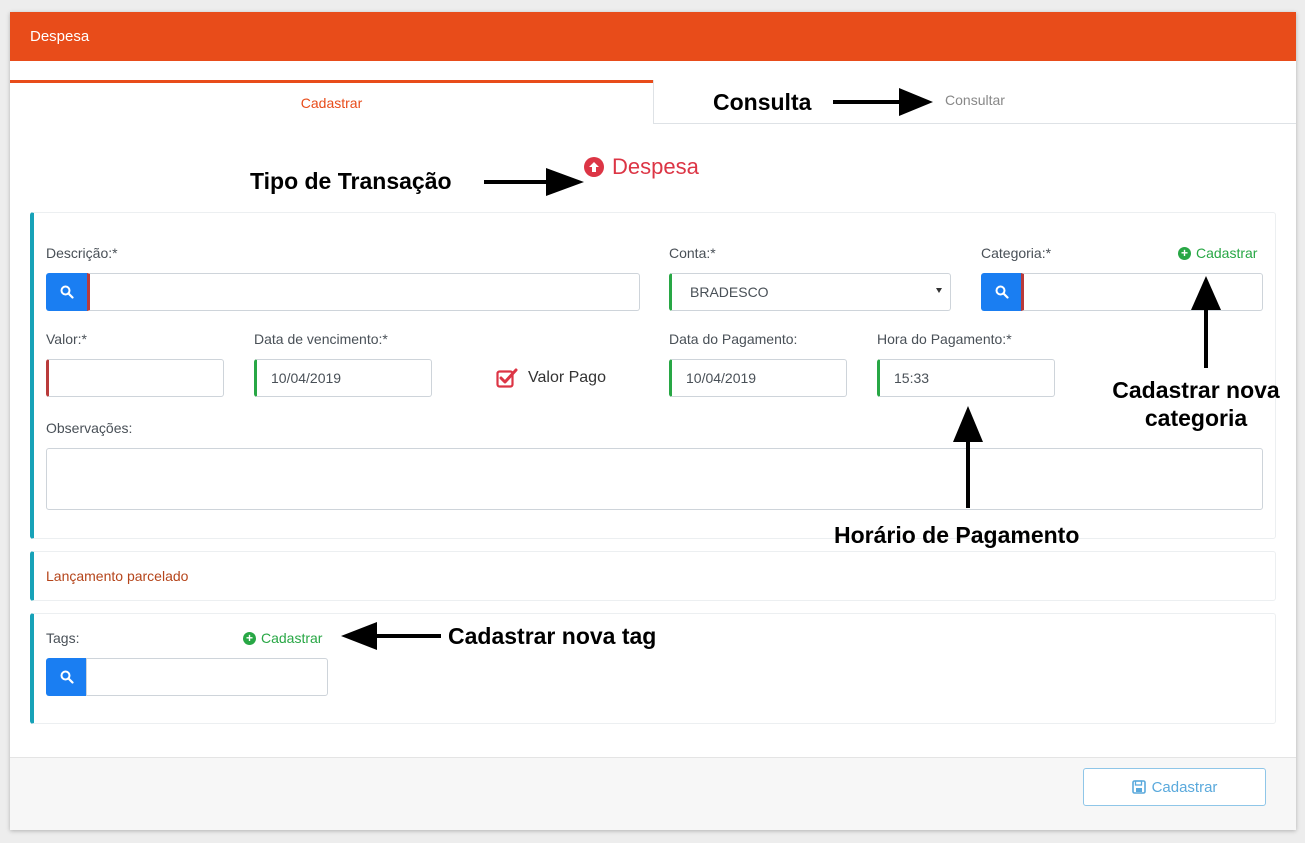 The image size is (1305, 843). I want to click on descricao-search-button, so click(67, 292).